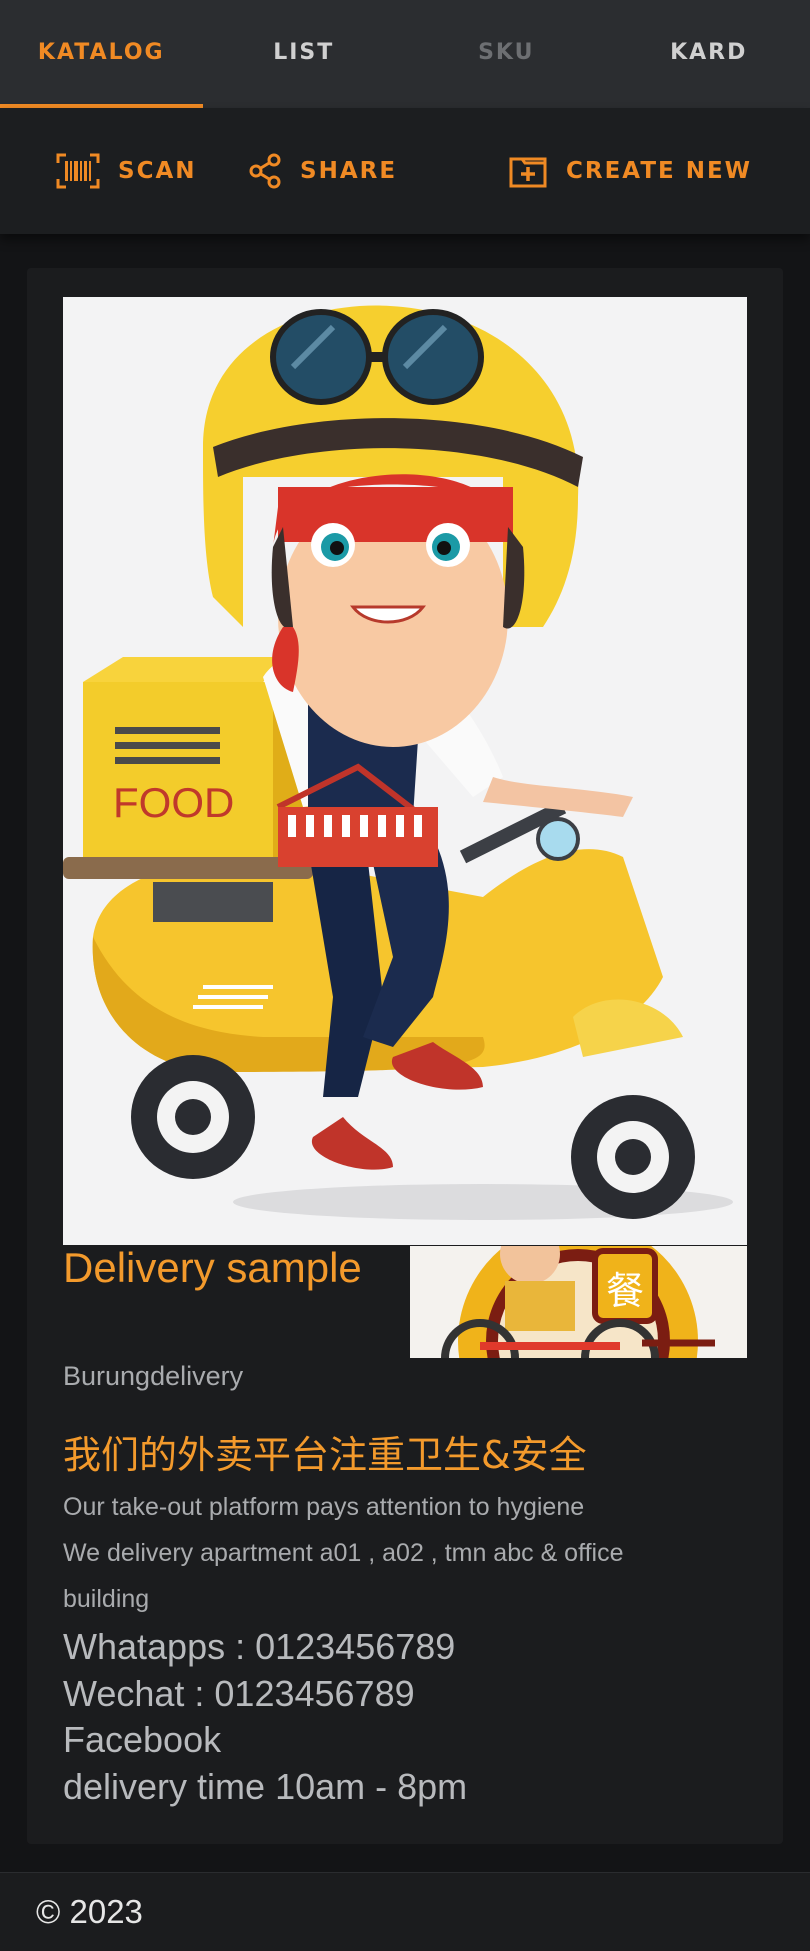  Describe the element at coordinates (625, 1291) in the screenshot. I see `thumb-logo-text: 餐` at that location.